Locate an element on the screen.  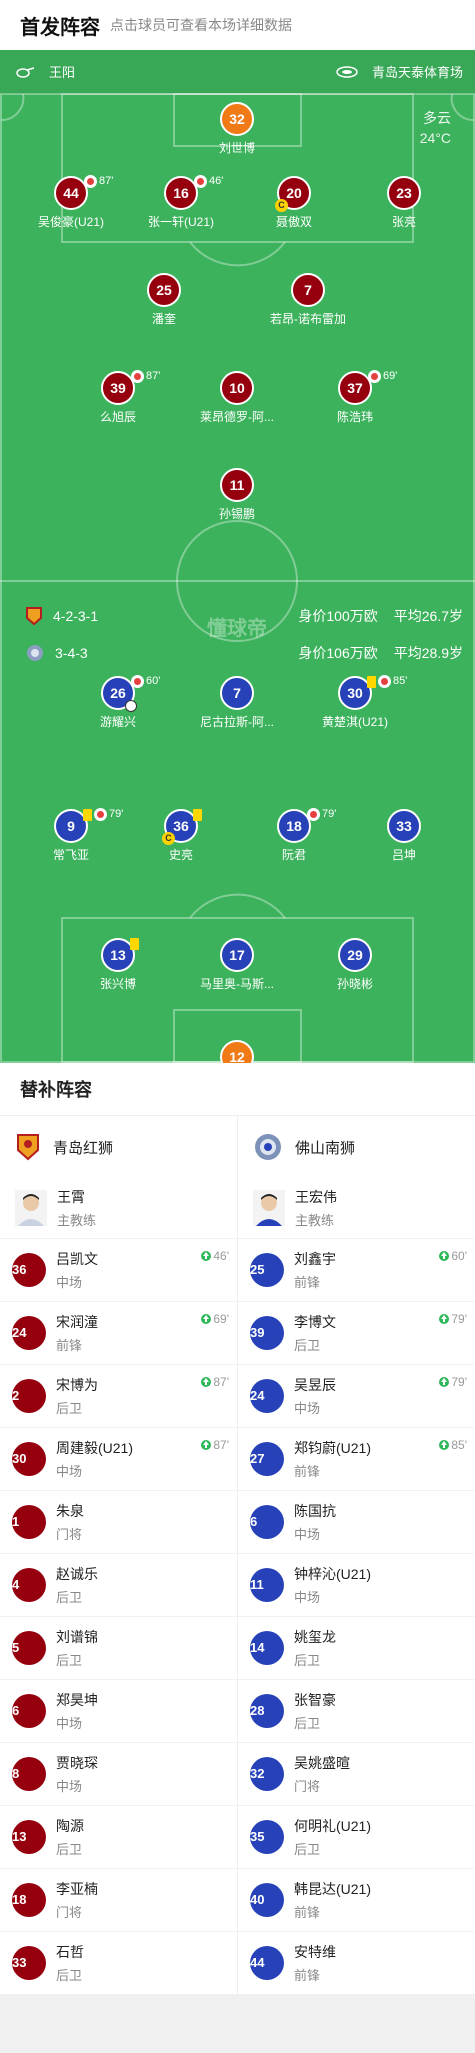
bench-player-row: 6 郑昊坤 中场 is located at coordinates (118, 1710).